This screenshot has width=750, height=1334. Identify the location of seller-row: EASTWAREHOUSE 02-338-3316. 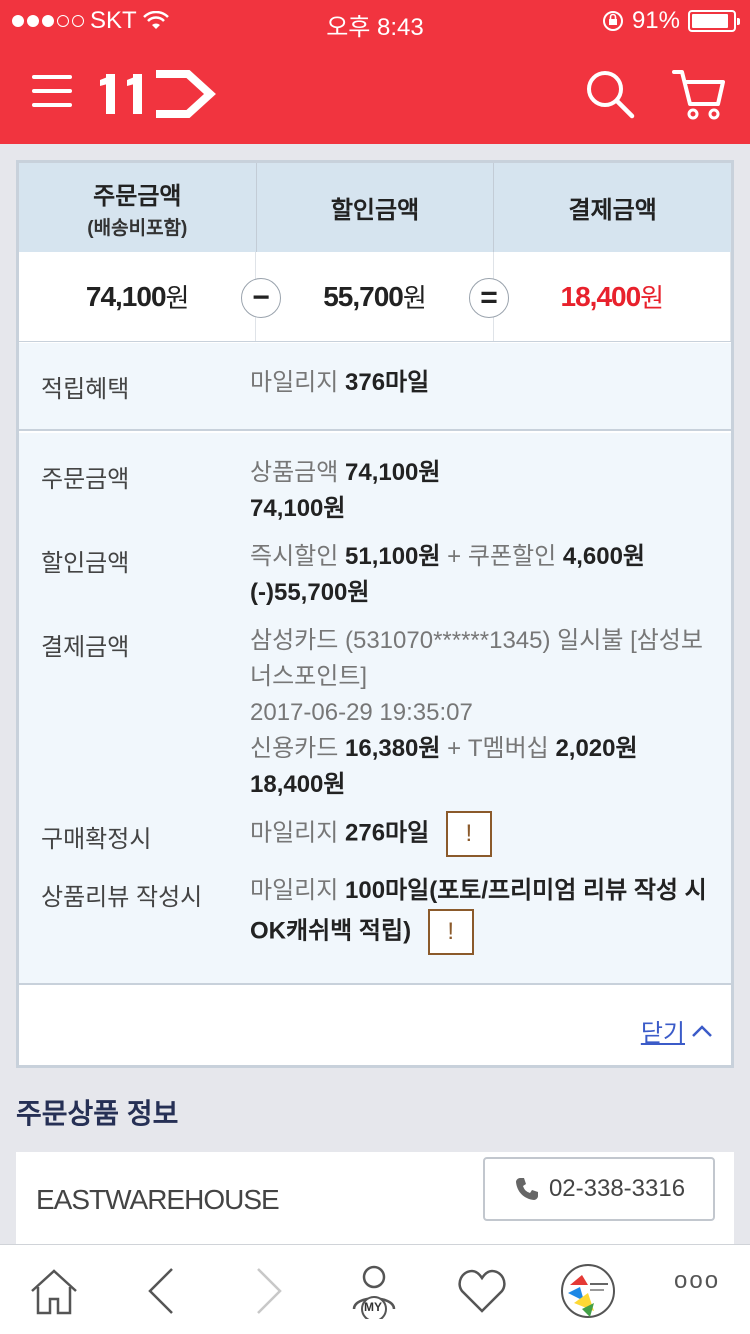
(375, 1200).